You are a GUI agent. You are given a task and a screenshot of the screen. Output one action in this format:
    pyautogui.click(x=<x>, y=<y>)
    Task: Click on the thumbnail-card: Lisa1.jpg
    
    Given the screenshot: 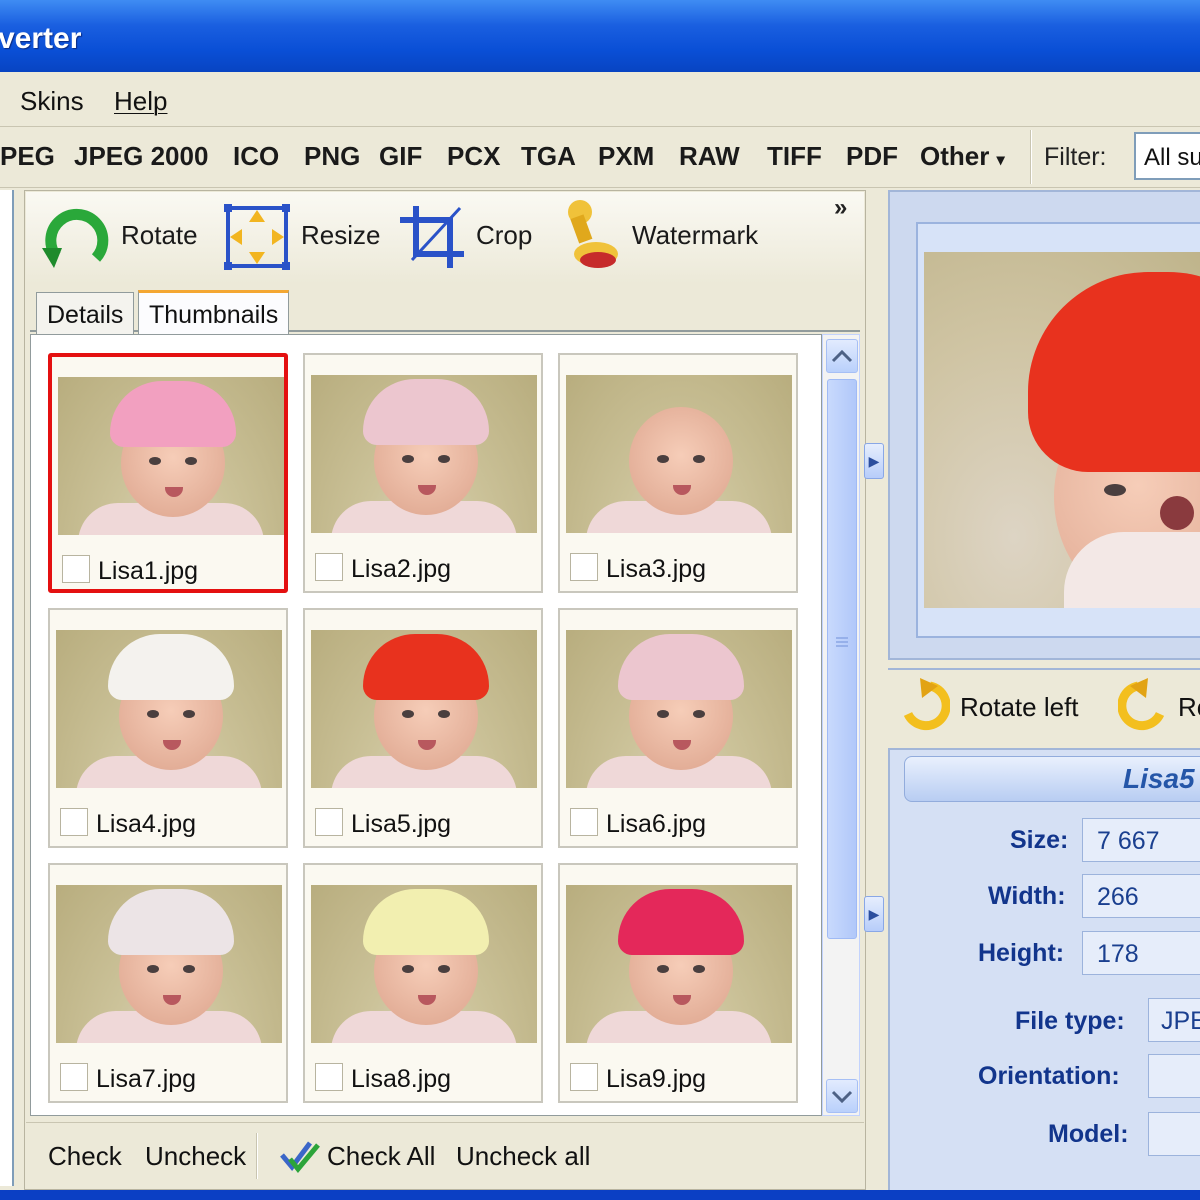 What is the action you would take?
    pyautogui.click(x=168, y=473)
    